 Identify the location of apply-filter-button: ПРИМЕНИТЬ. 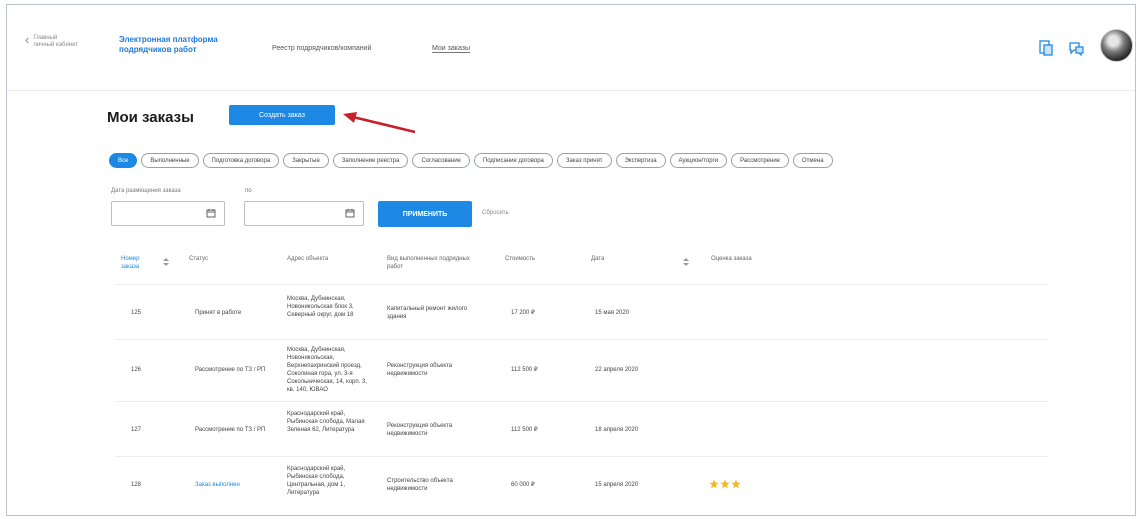
(425, 214).